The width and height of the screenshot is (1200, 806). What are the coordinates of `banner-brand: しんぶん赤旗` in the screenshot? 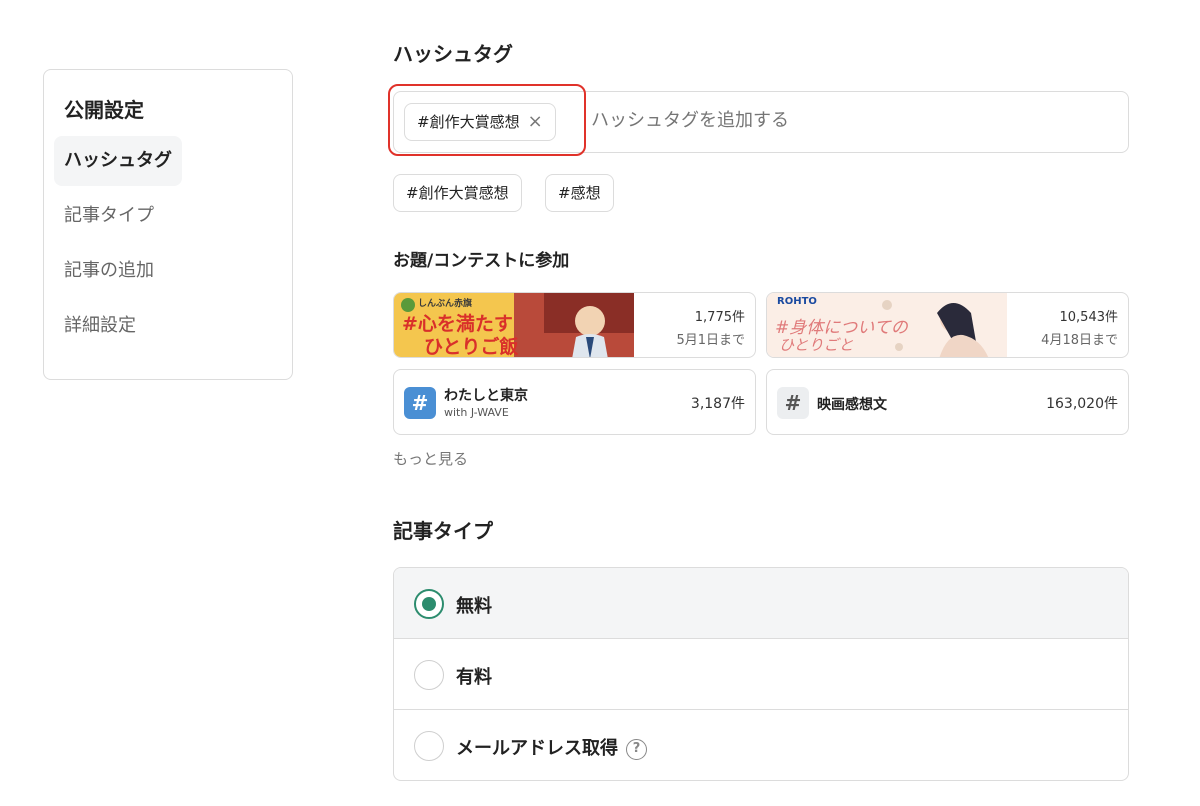 It's located at (445, 304).